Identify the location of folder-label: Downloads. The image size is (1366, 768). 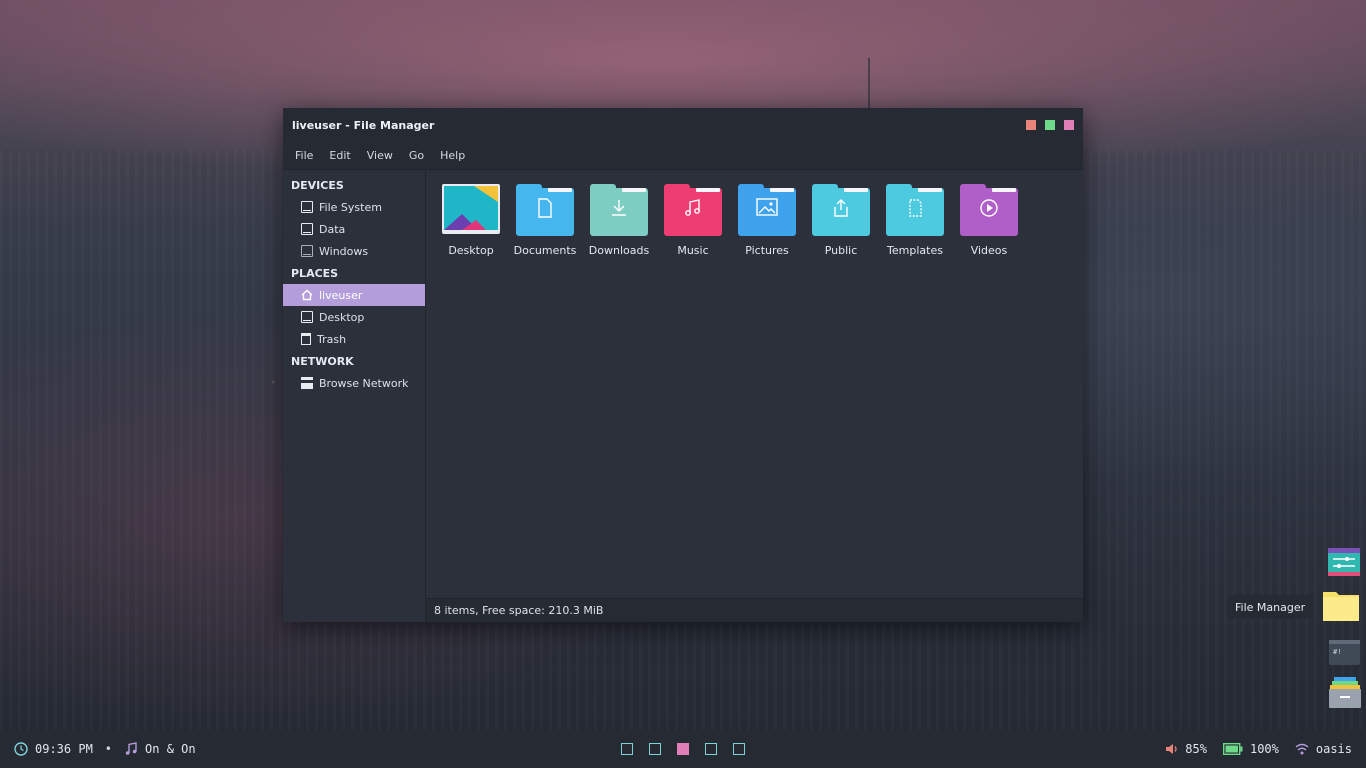
(619, 250).